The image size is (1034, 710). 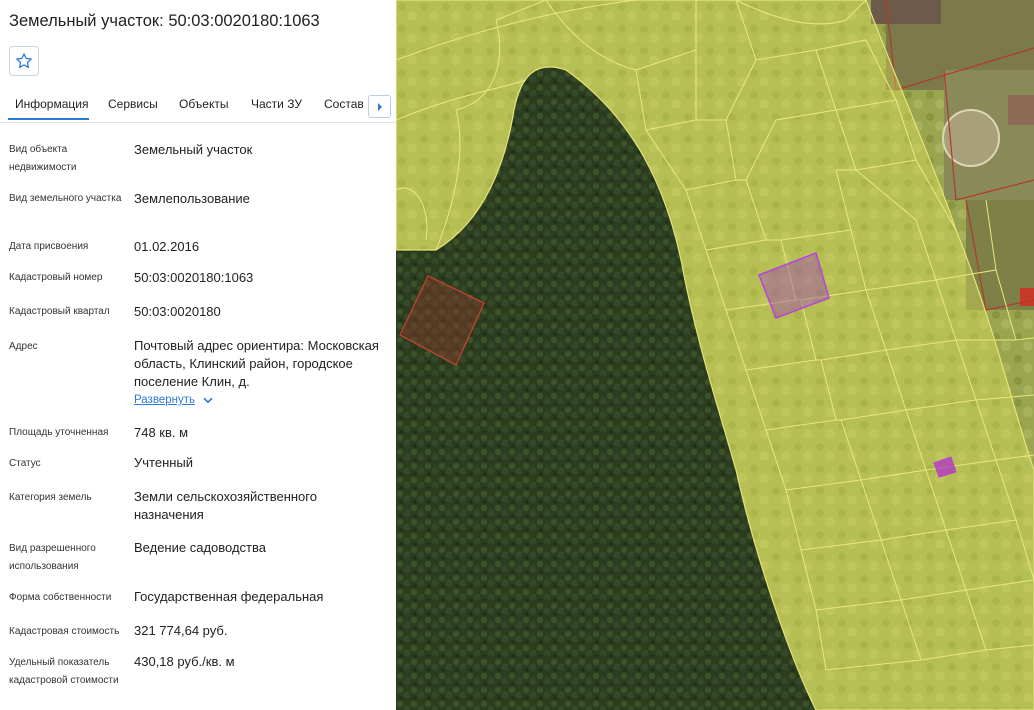 What do you see at coordinates (164, 462) in the screenshot?
I see `status-value: Учтенный` at bounding box center [164, 462].